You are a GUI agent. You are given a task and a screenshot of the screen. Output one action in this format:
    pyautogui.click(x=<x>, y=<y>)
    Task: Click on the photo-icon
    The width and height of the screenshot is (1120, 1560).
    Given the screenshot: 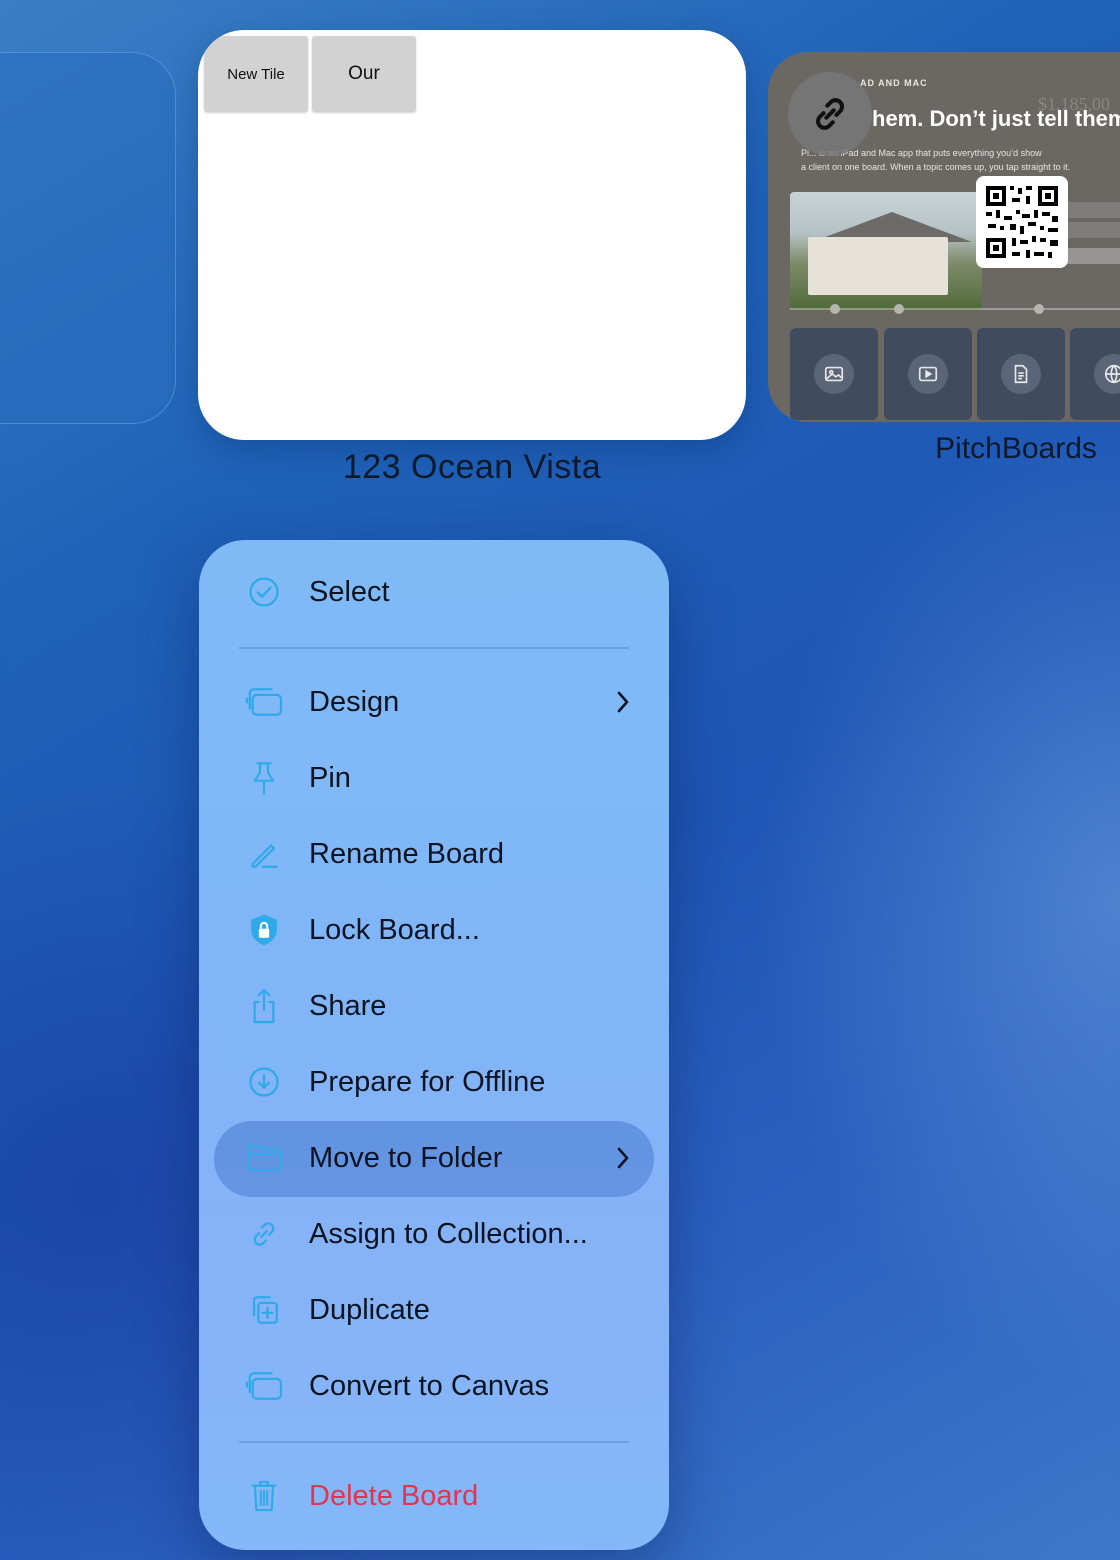 What is the action you would take?
    pyautogui.click(x=834, y=374)
    